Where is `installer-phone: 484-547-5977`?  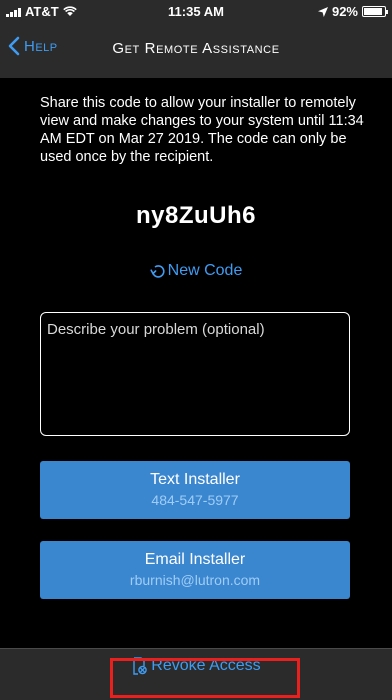
installer-phone: 484-547-5977 is located at coordinates (195, 500).